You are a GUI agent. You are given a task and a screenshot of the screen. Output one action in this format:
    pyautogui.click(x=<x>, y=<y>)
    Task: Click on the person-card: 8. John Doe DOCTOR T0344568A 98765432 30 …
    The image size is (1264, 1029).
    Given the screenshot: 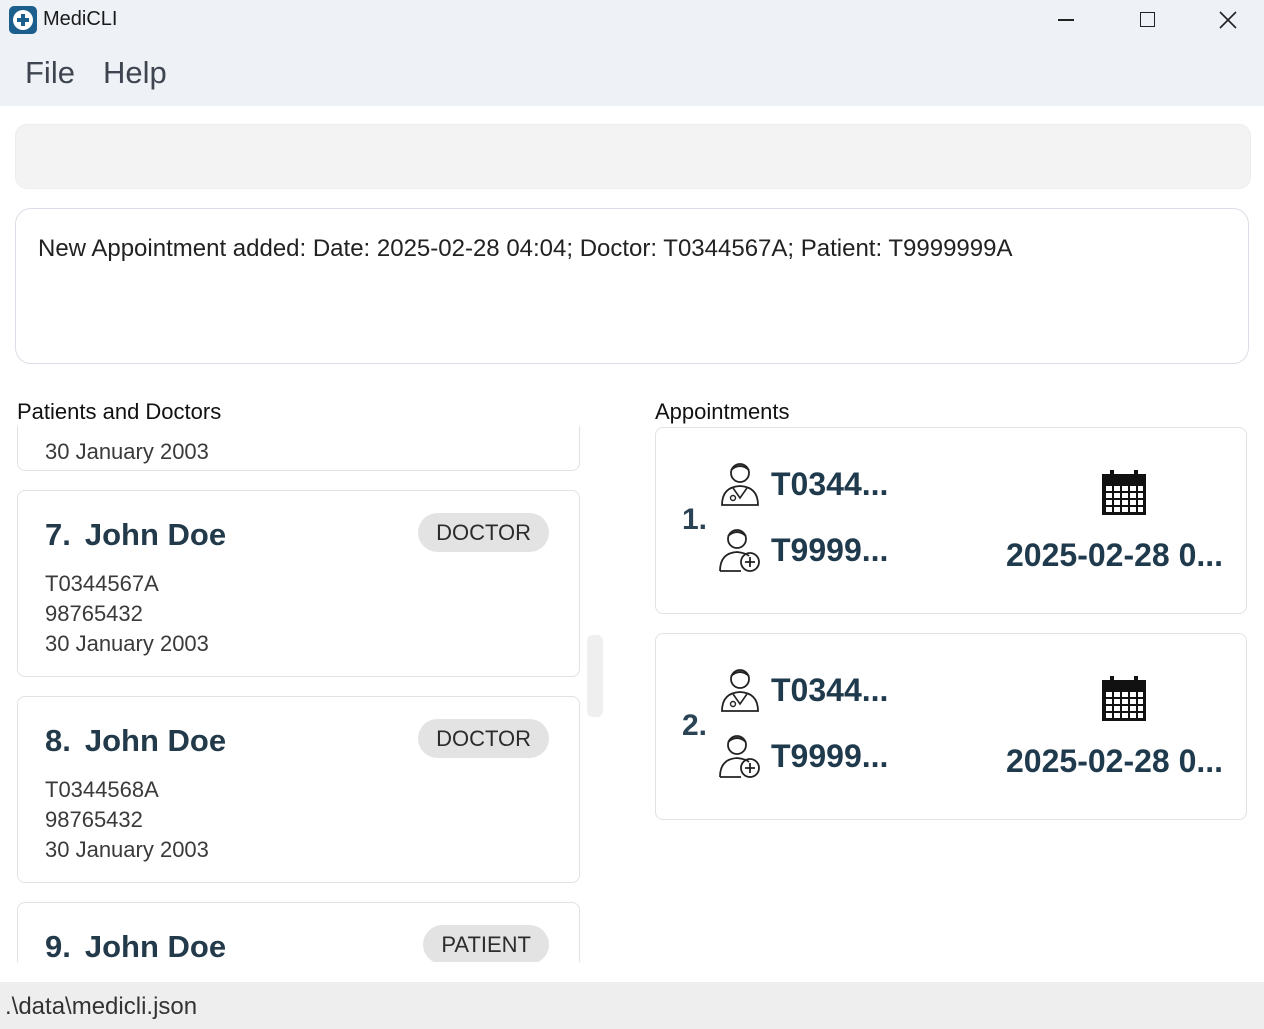 What is the action you would take?
    pyautogui.click(x=298, y=789)
    